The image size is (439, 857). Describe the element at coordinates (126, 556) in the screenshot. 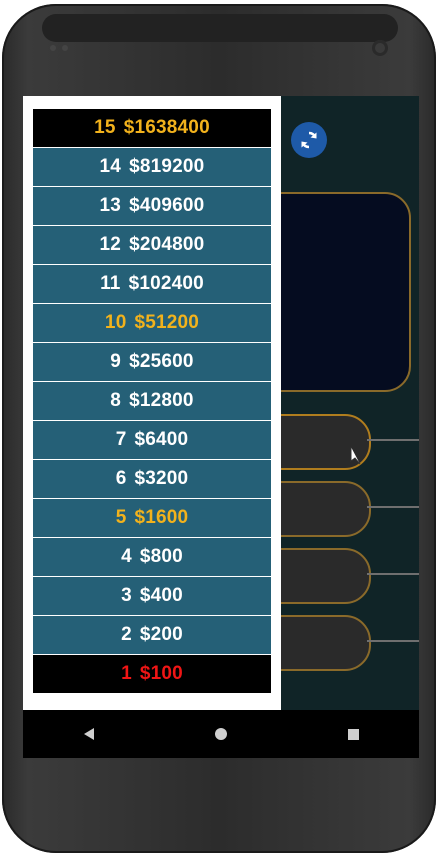

I see `prize-level-number: 4` at that location.